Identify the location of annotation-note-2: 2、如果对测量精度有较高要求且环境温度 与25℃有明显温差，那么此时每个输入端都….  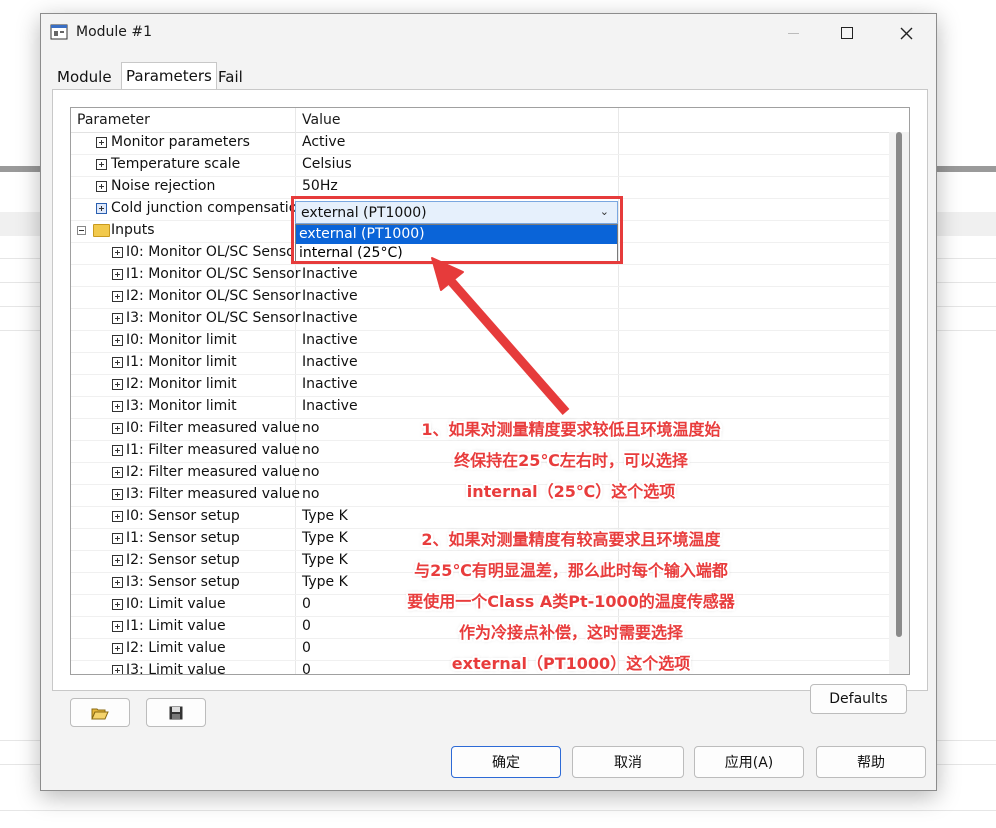
(571, 601).